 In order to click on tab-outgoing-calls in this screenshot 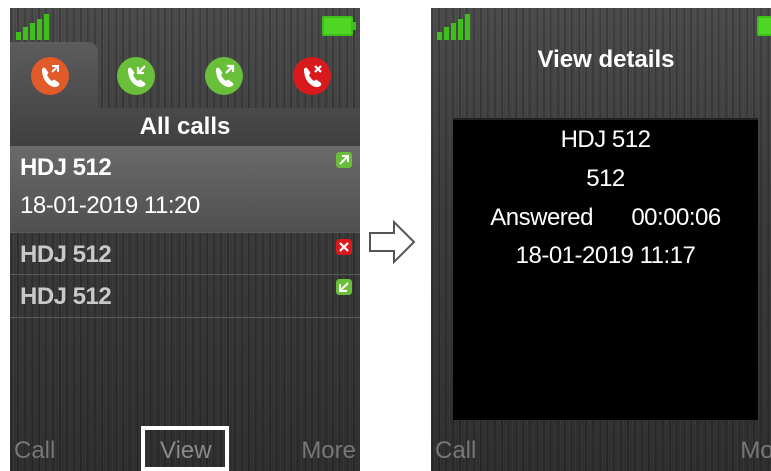, I will do `click(224, 76)`.